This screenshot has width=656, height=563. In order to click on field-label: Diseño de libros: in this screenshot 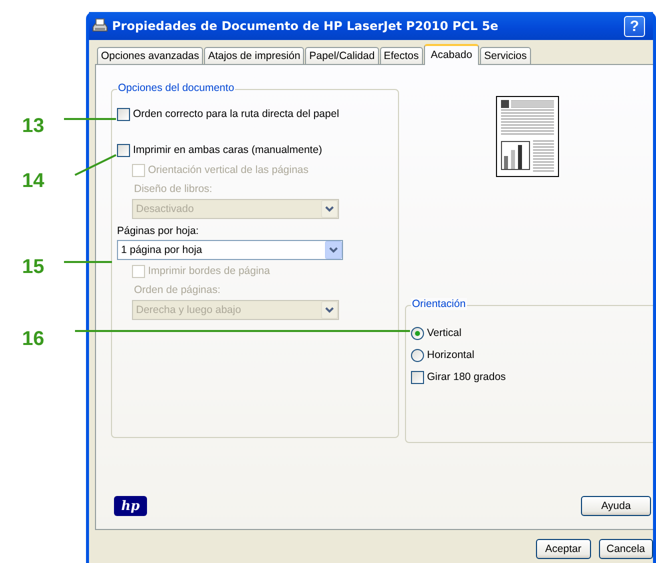, I will do `click(173, 189)`.